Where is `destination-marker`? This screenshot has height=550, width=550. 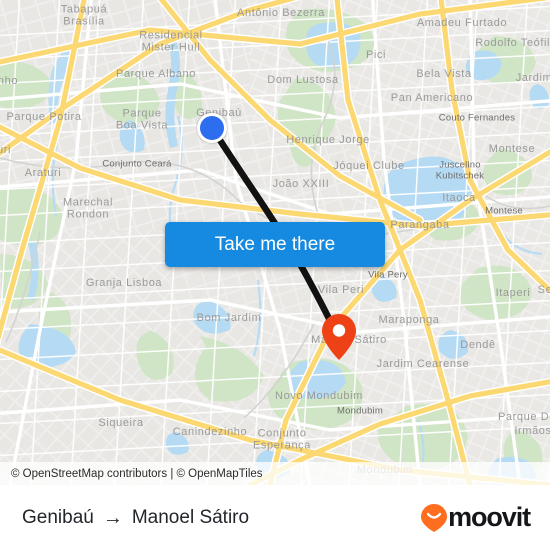 destination-marker is located at coordinates (339, 339).